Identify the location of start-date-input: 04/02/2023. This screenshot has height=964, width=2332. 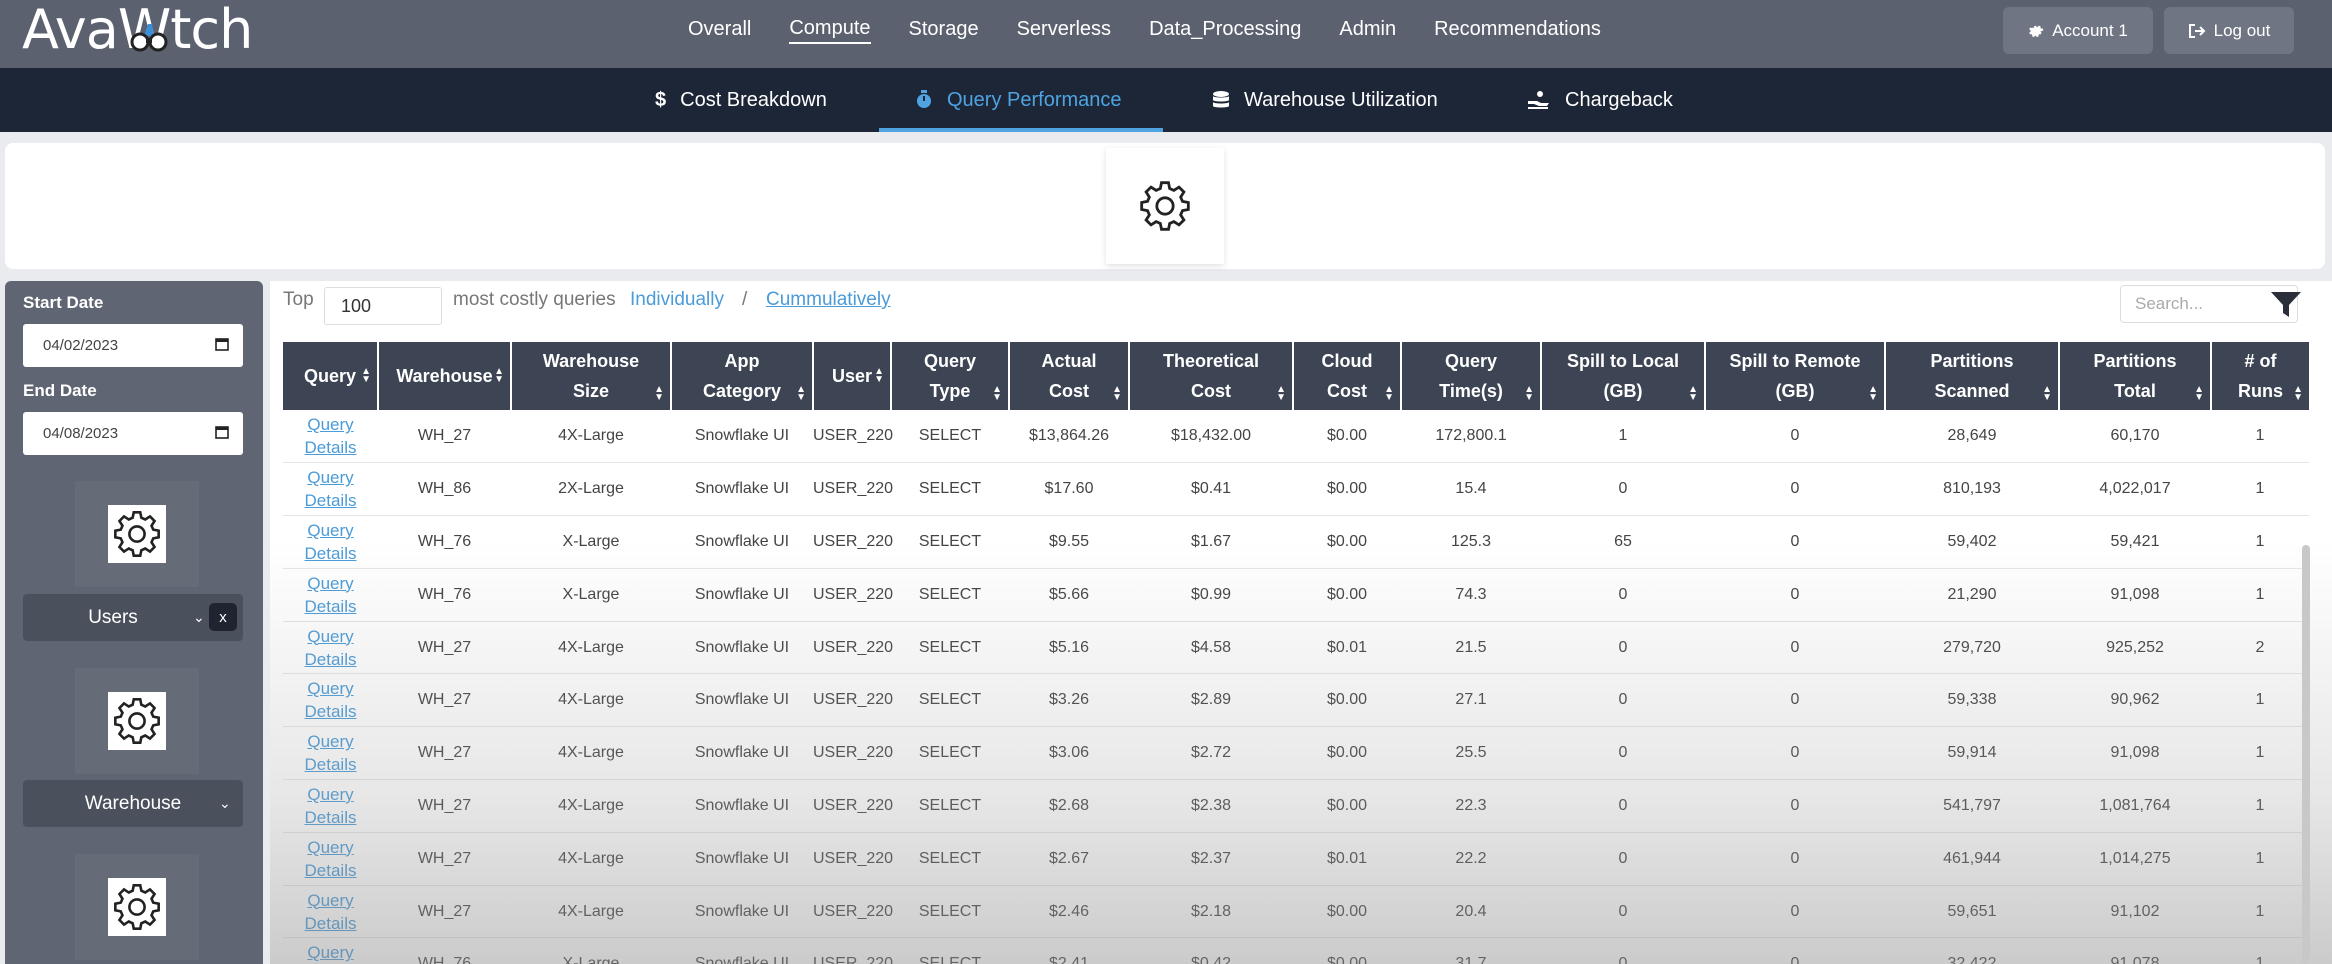
(133, 345).